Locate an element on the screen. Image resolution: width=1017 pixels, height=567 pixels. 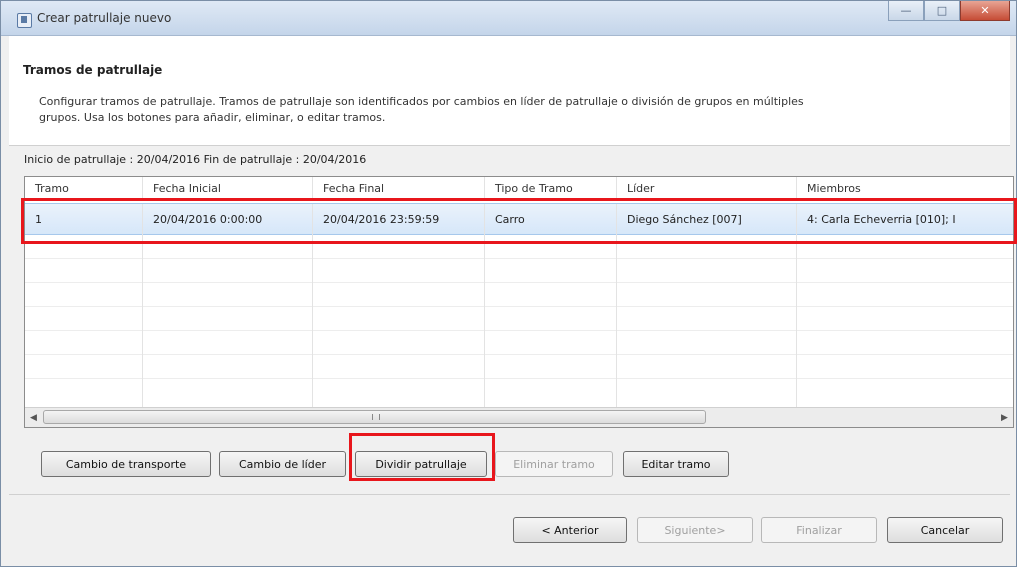
cell-fecha-inicial: 20/04/2016 0:00:00 is located at coordinates (228, 219).